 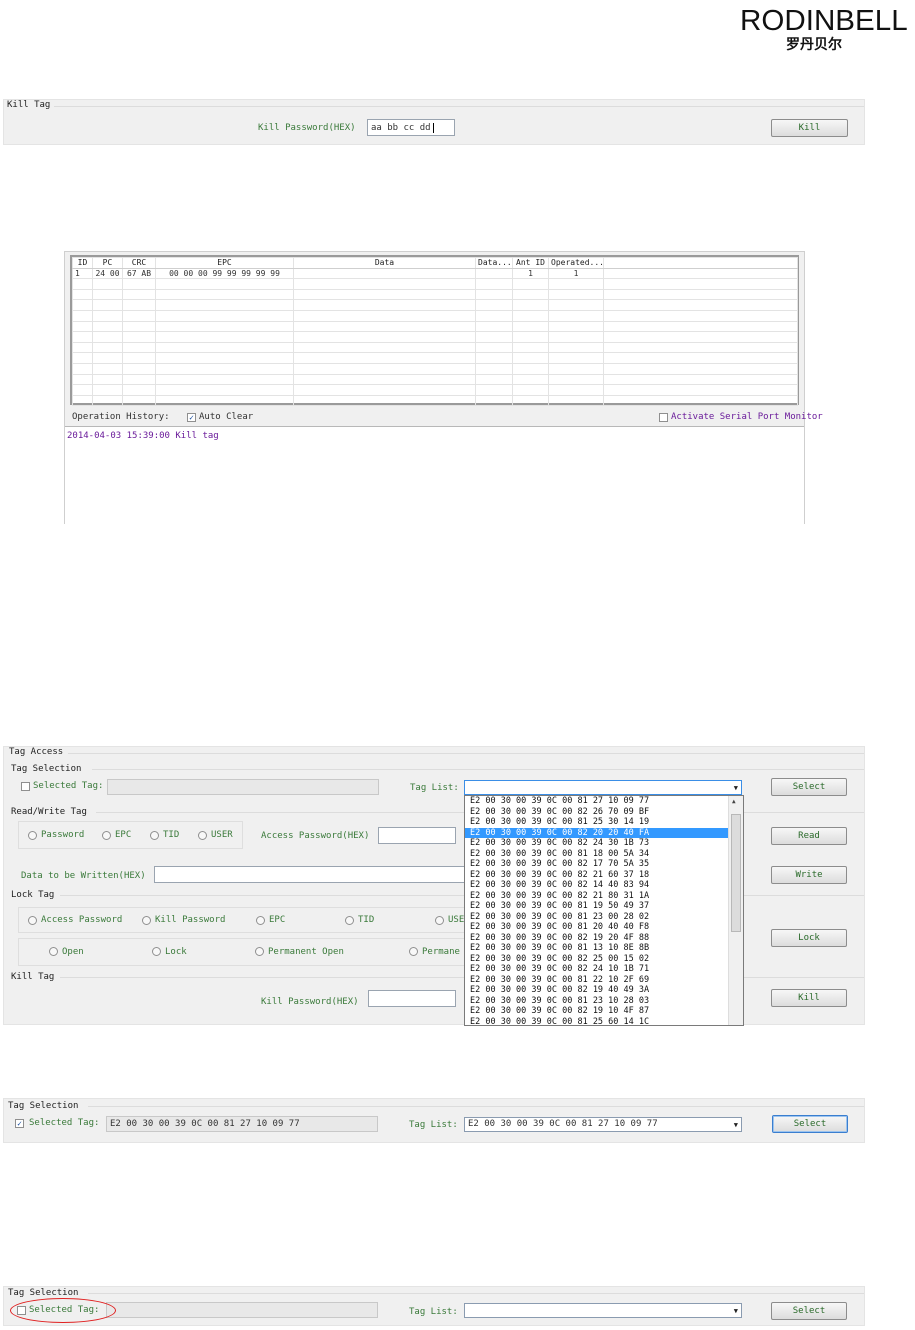 I want to click on tag-list-item: E2 00 30 00 39 0C 00 81 23 00 28 02, so click(x=604, y=917).